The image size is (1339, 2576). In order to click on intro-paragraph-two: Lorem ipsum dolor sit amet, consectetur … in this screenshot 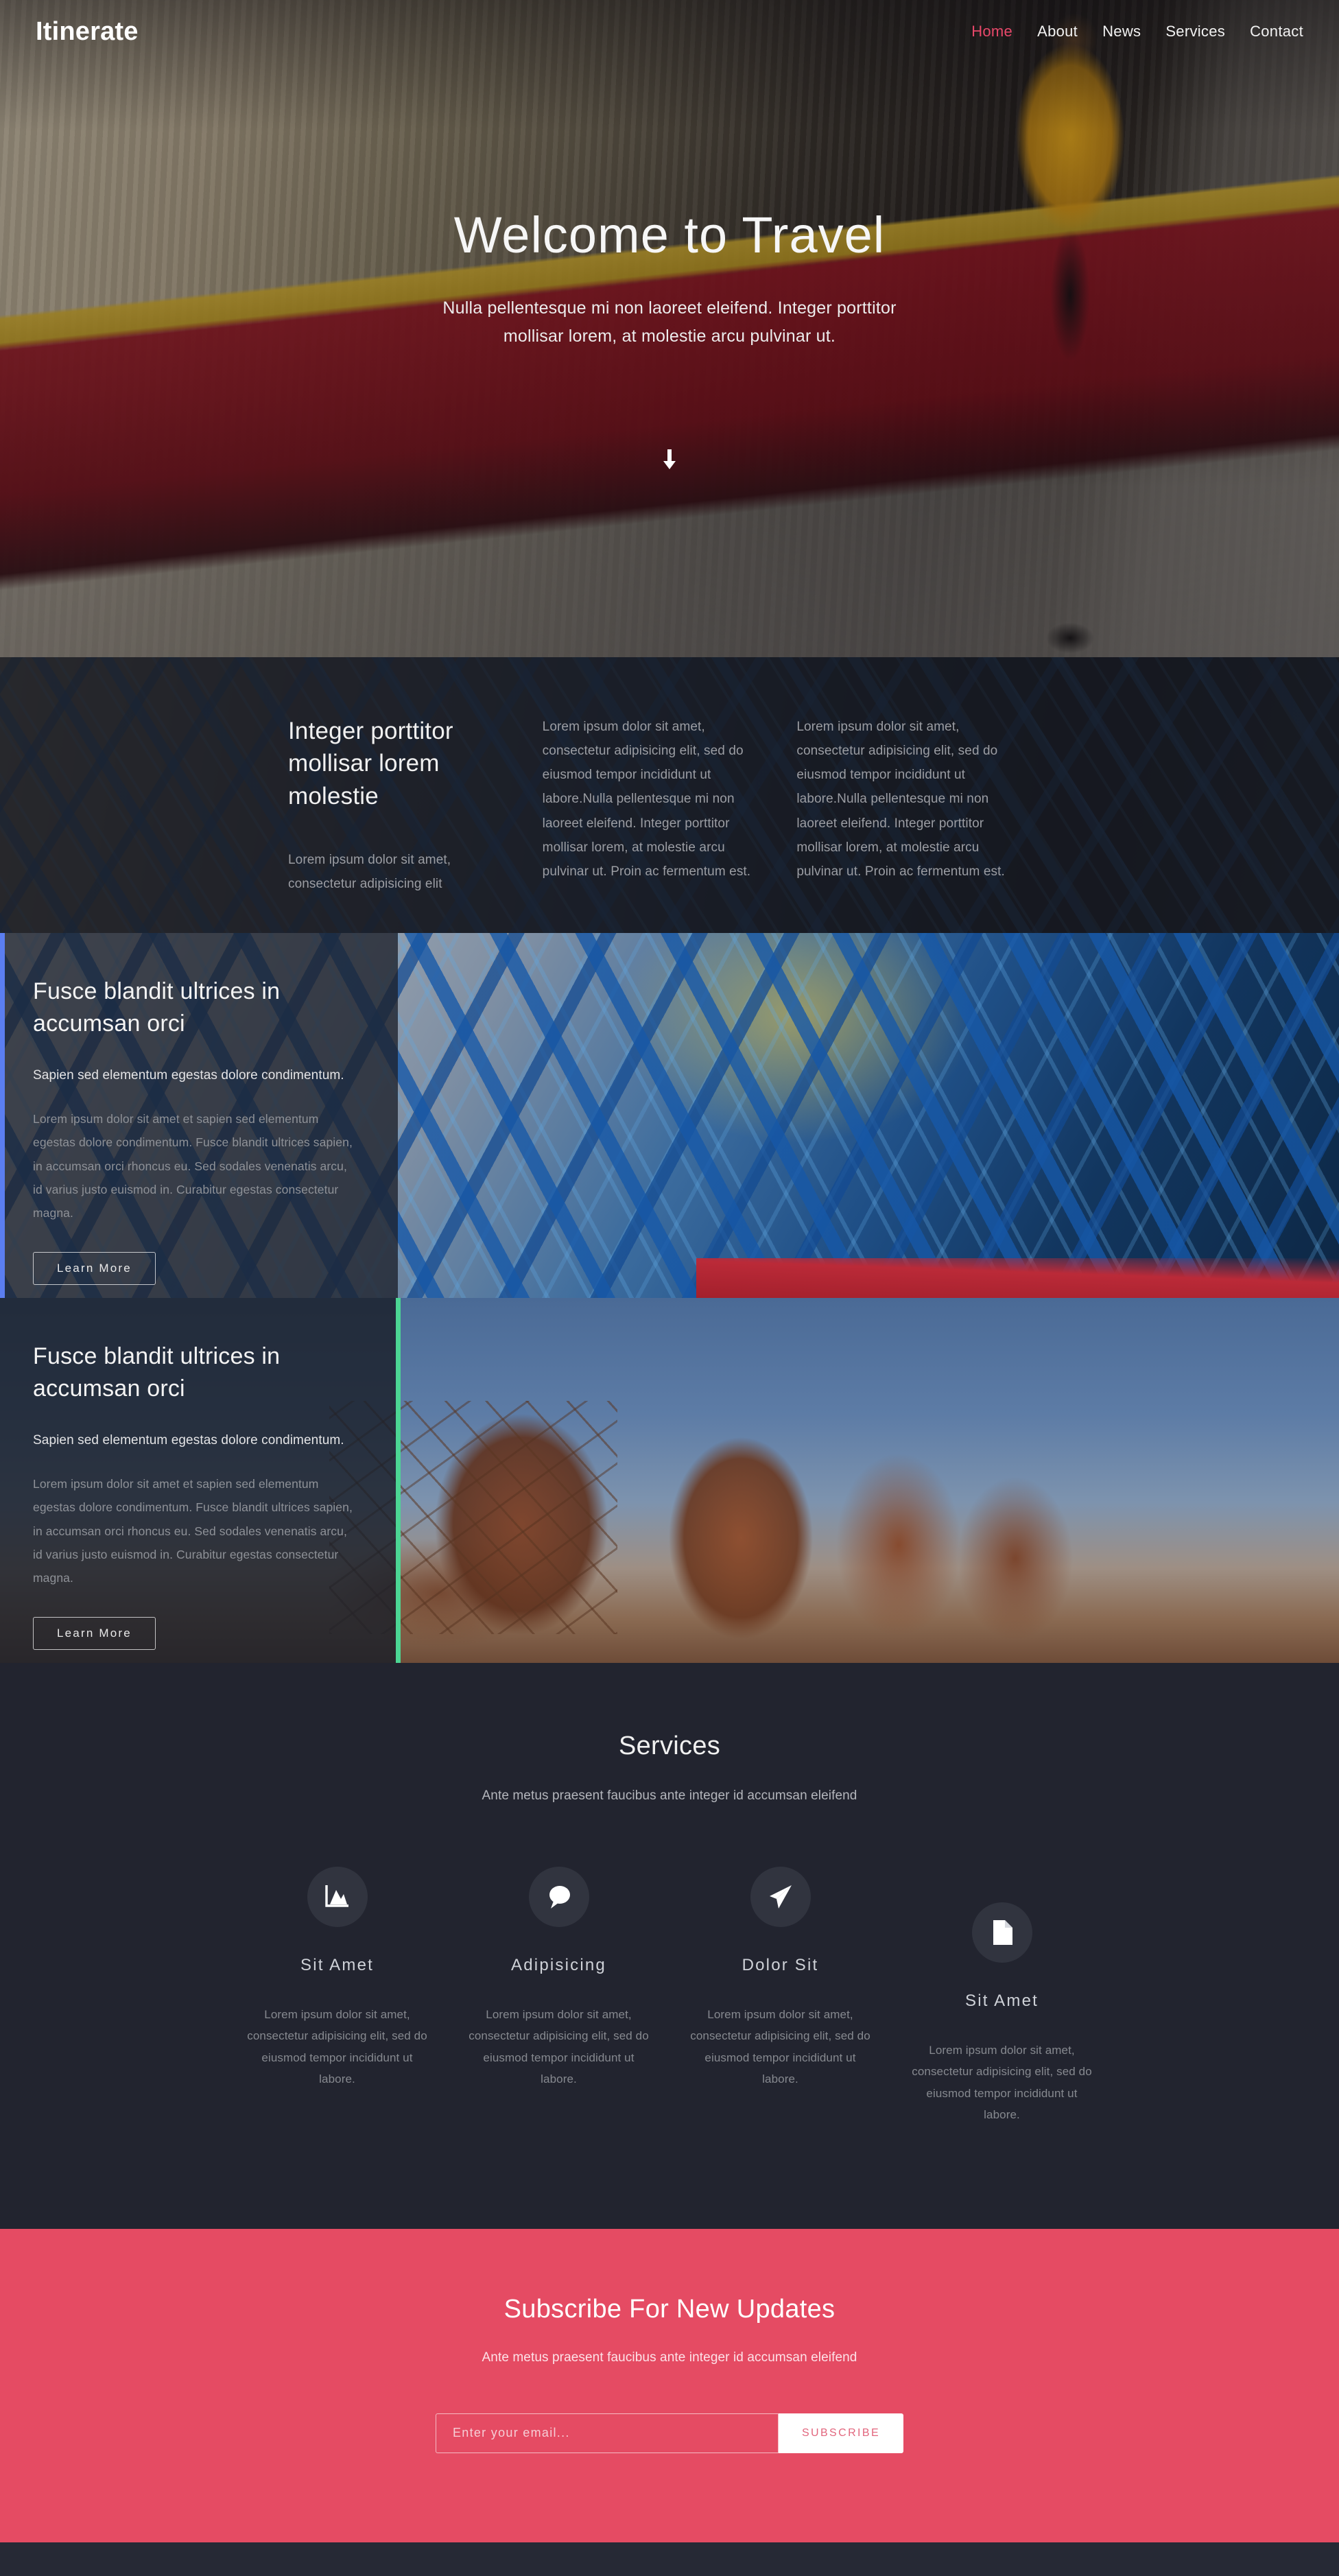, I will do `click(646, 799)`.